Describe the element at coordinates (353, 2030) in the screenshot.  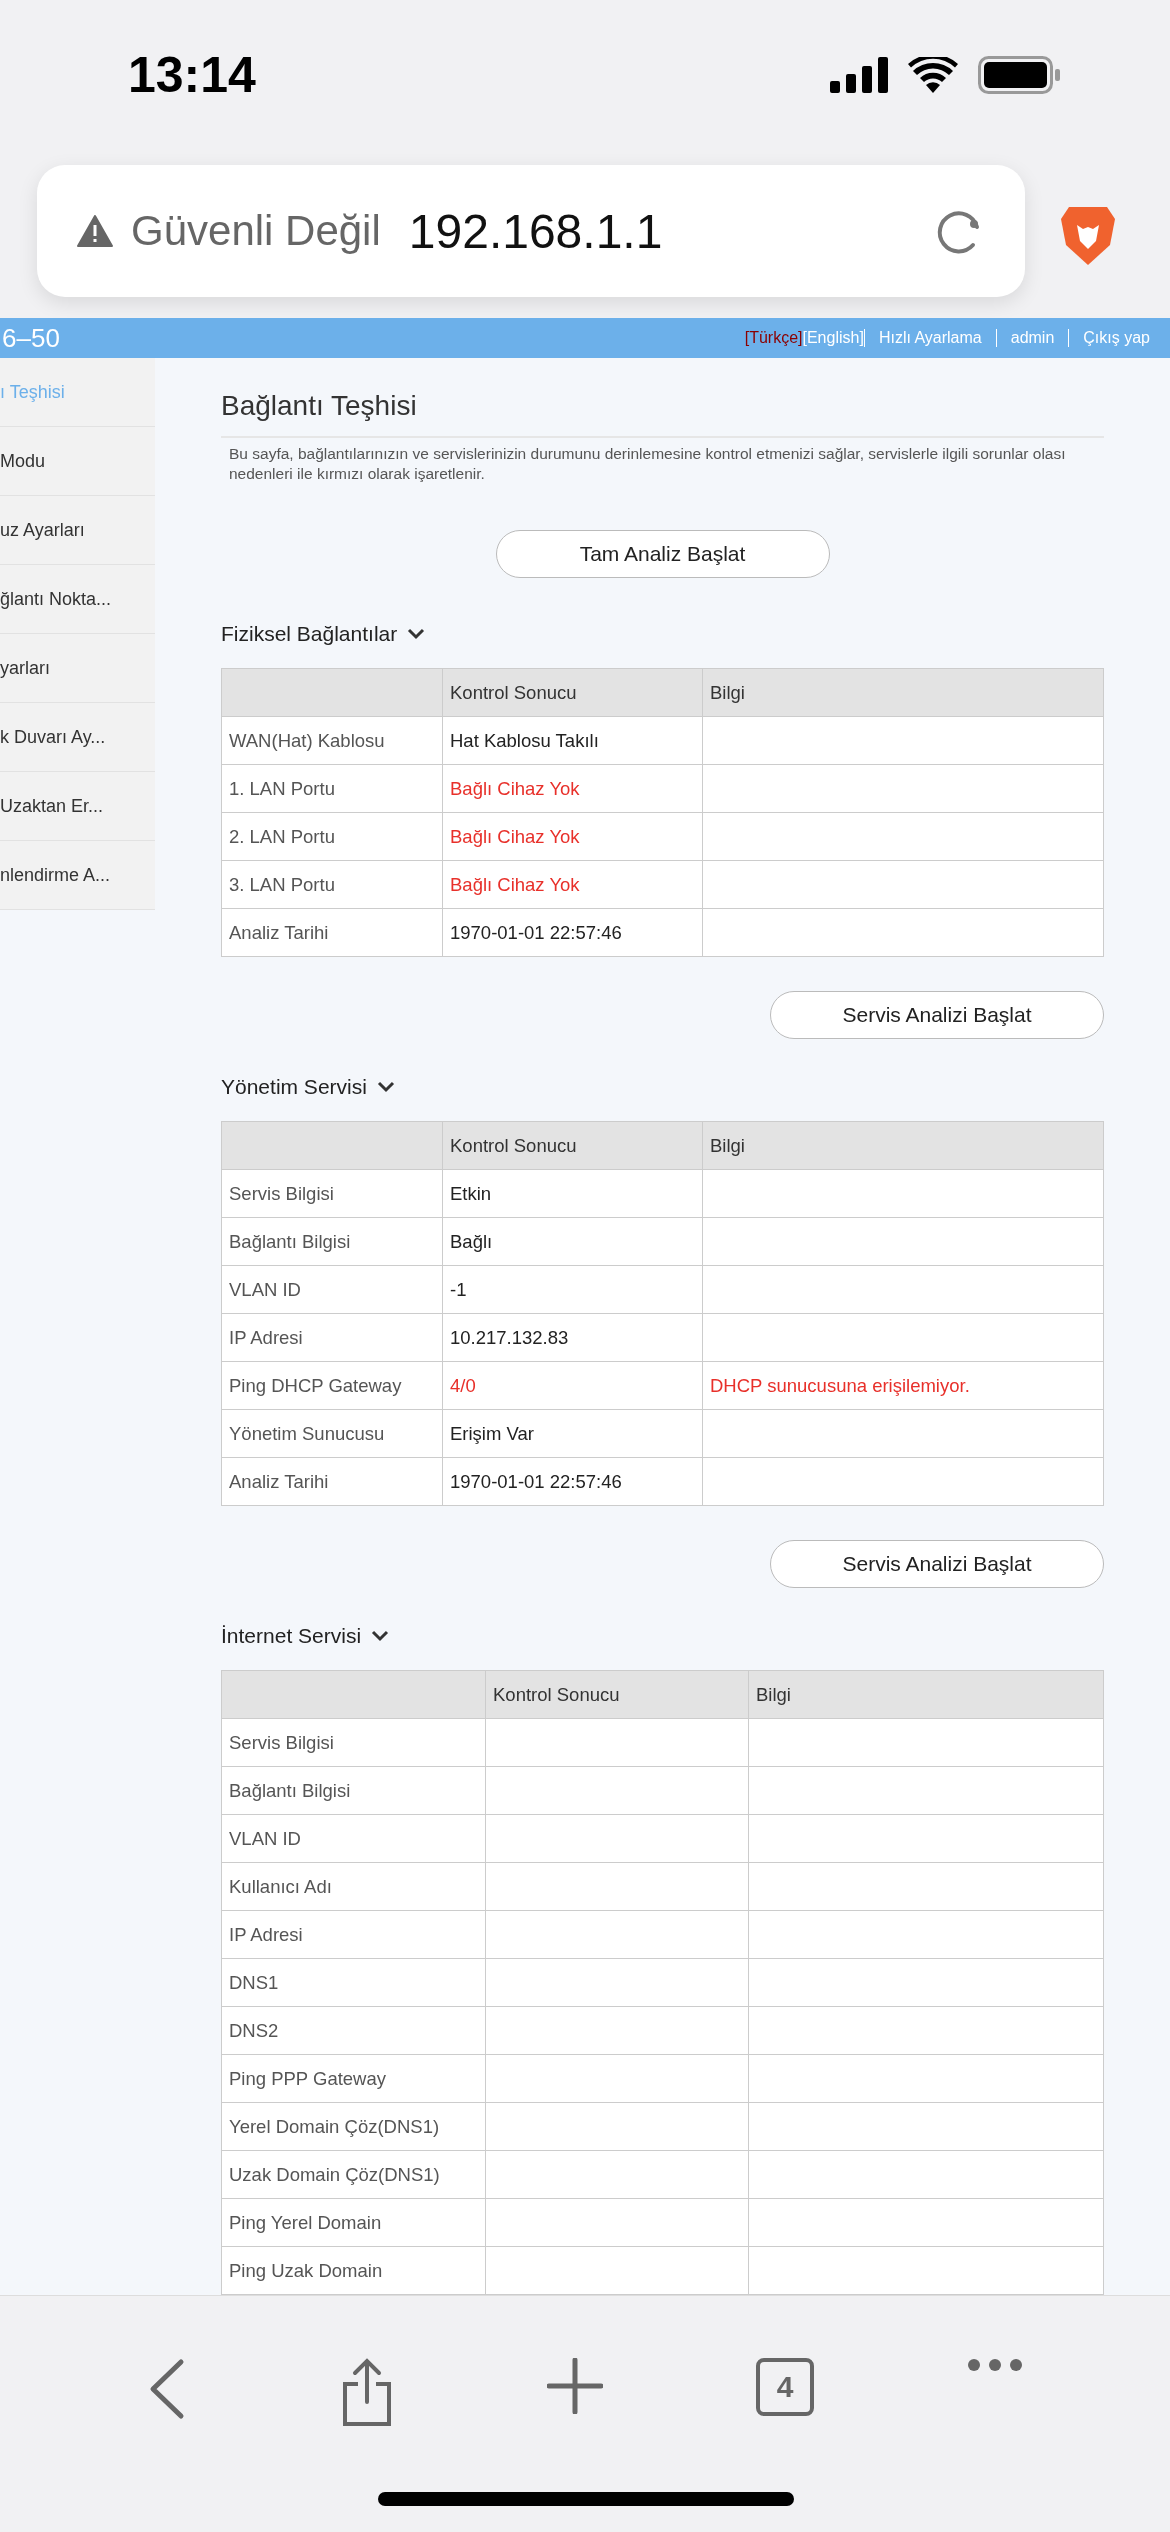
I see `row-label: DNS2` at that location.